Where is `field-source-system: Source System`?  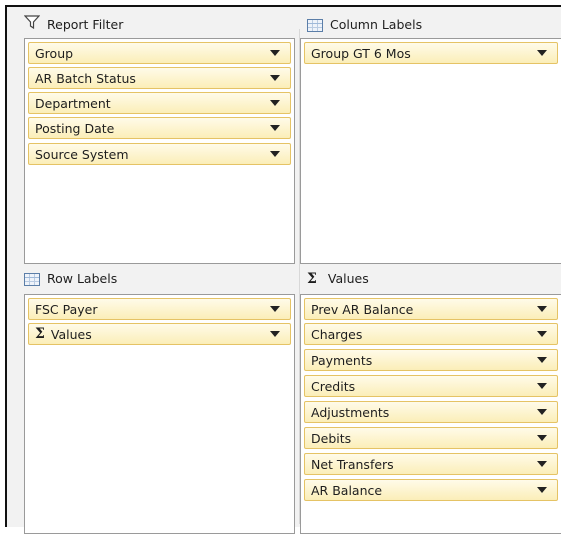 field-source-system: Source System is located at coordinates (159, 154).